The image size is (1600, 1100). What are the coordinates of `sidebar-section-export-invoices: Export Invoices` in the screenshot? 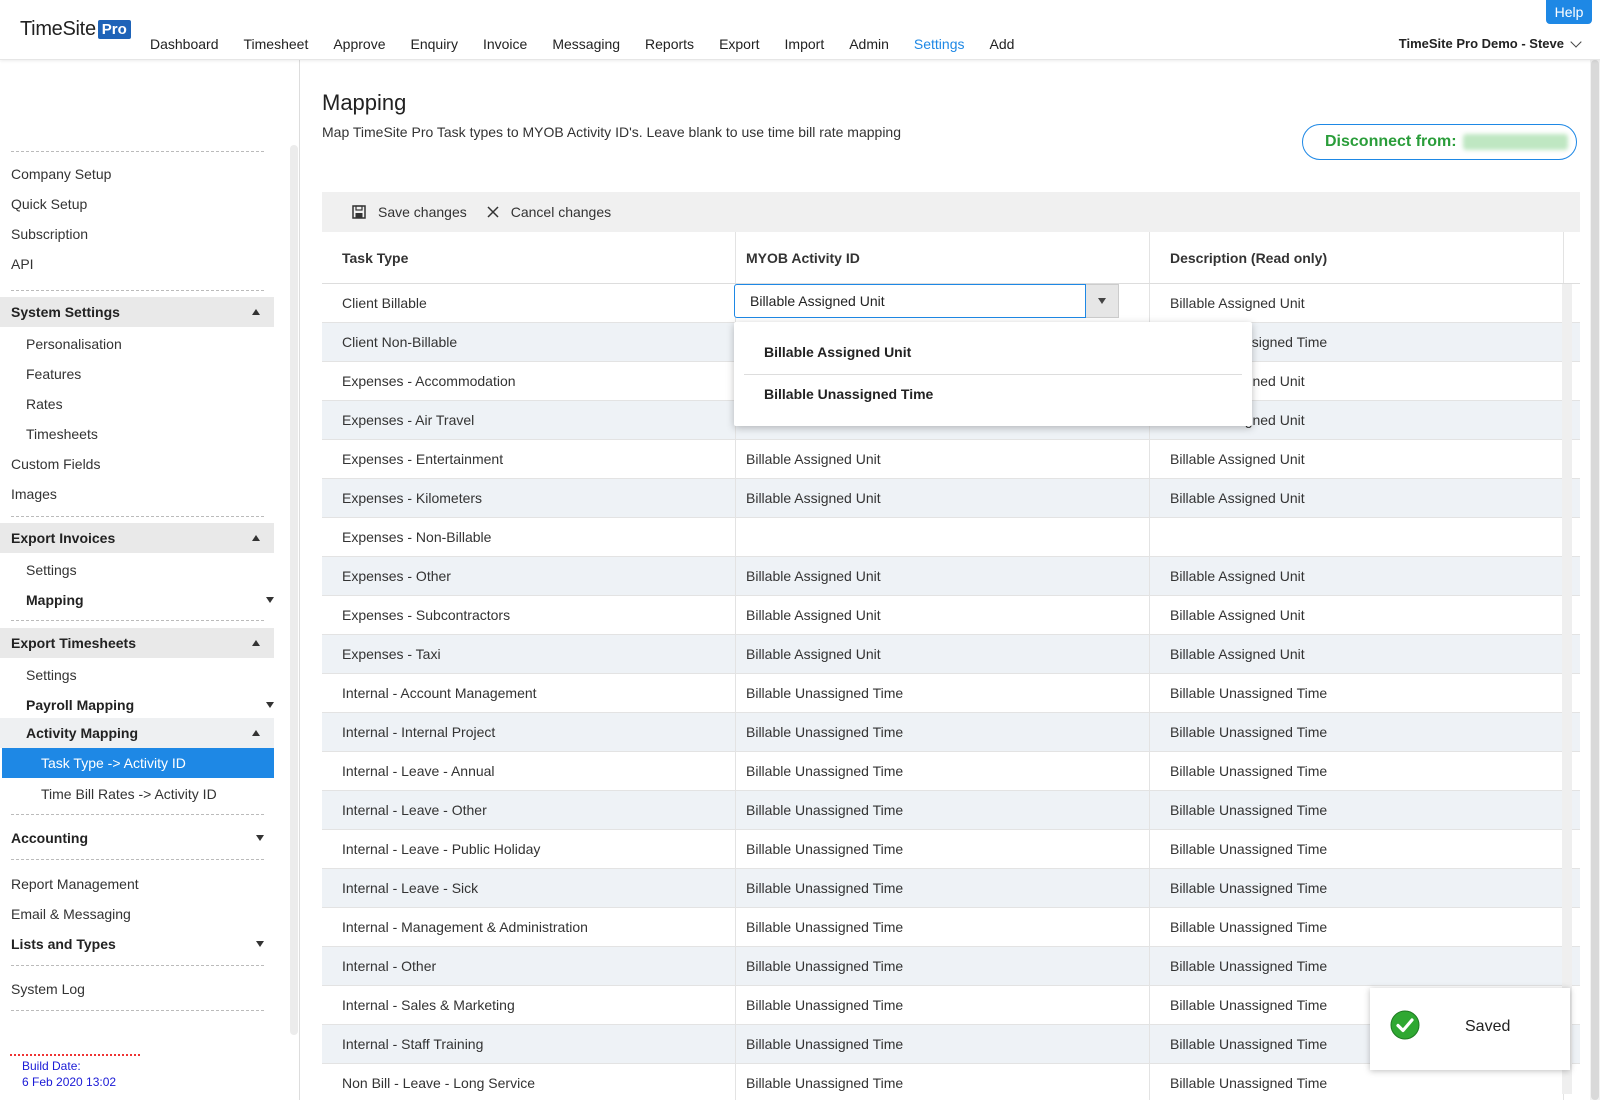 It's located at (137, 538).